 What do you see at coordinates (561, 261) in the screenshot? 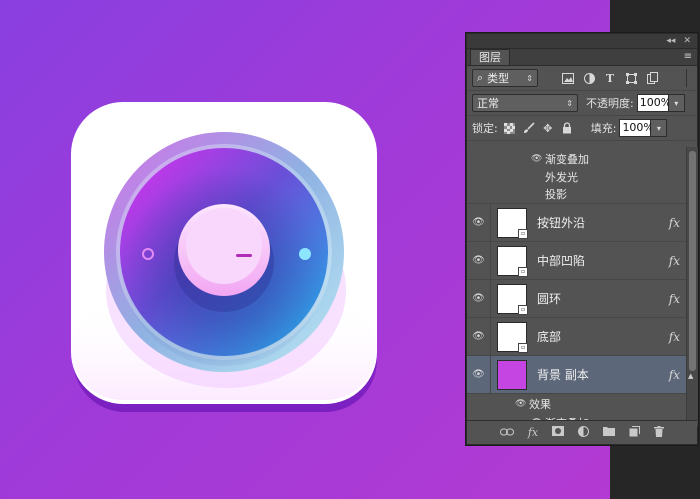
I see `layer-name: 中部凹陷` at bounding box center [561, 261].